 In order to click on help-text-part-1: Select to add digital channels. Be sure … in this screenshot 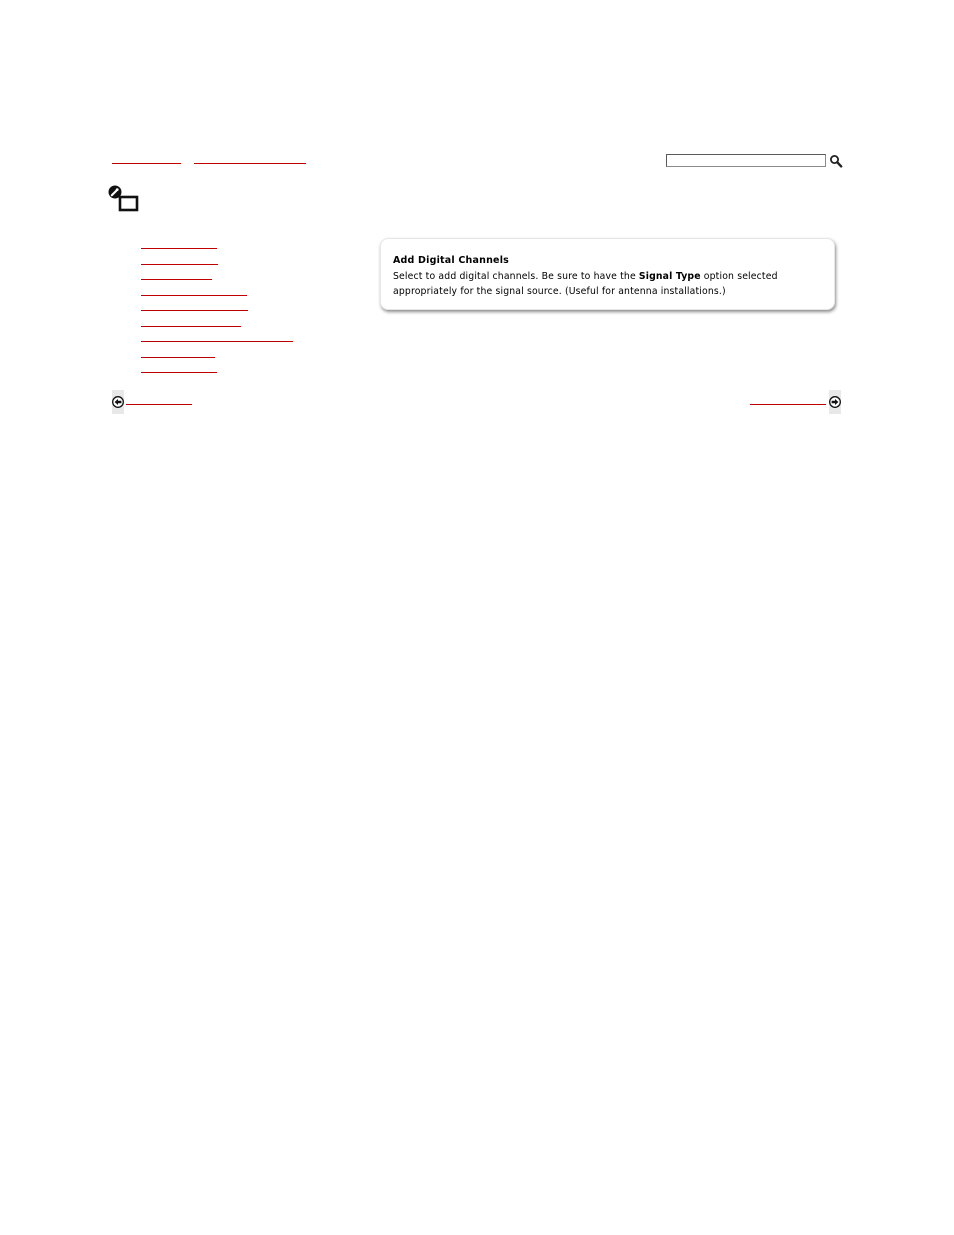, I will do `click(516, 276)`.